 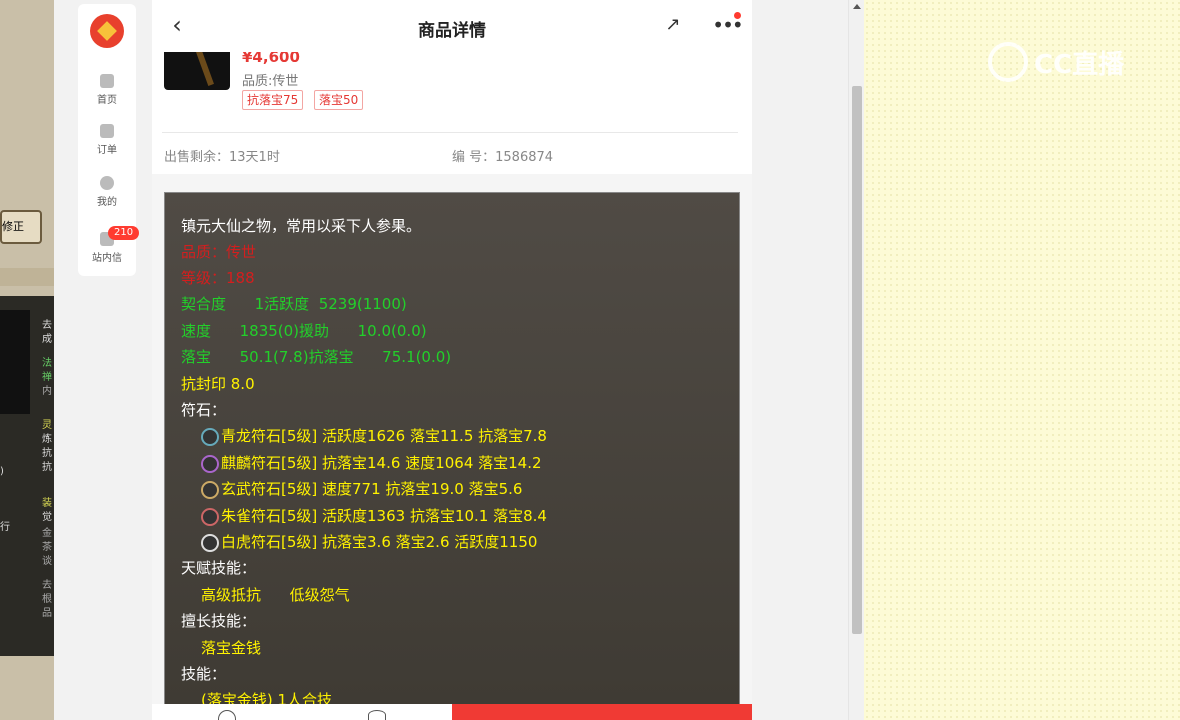 I want to click on background-text: 法, so click(x=47, y=363).